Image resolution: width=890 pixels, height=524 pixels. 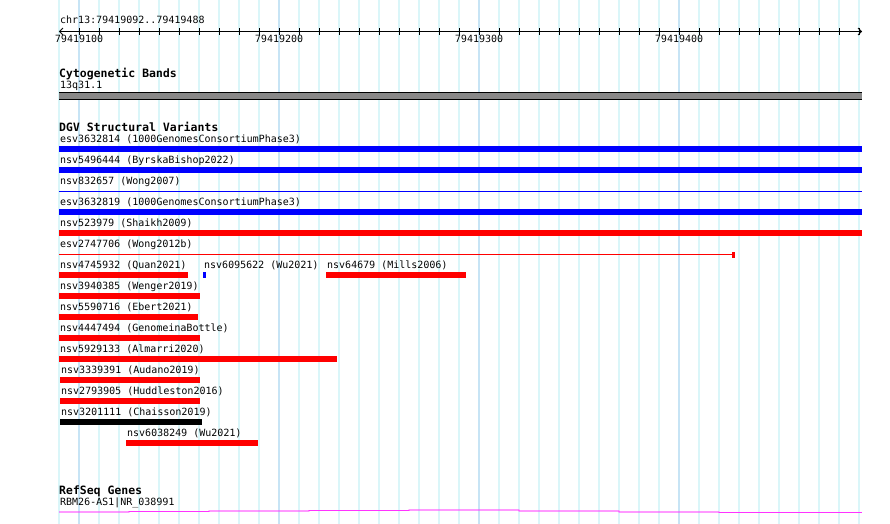 What do you see at coordinates (130, 371) in the screenshot?
I see `feature-label: nsv3339391 (Audano2019)` at bounding box center [130, 371].